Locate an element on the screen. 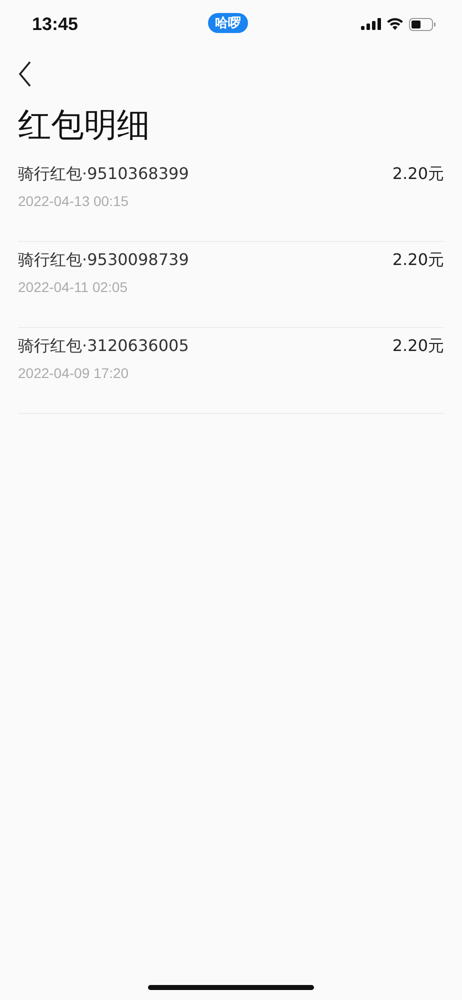 Image resolution: width=462 pixels, height=1000 pixels. status-time: 13:45 is located at coordinates (56, 24).